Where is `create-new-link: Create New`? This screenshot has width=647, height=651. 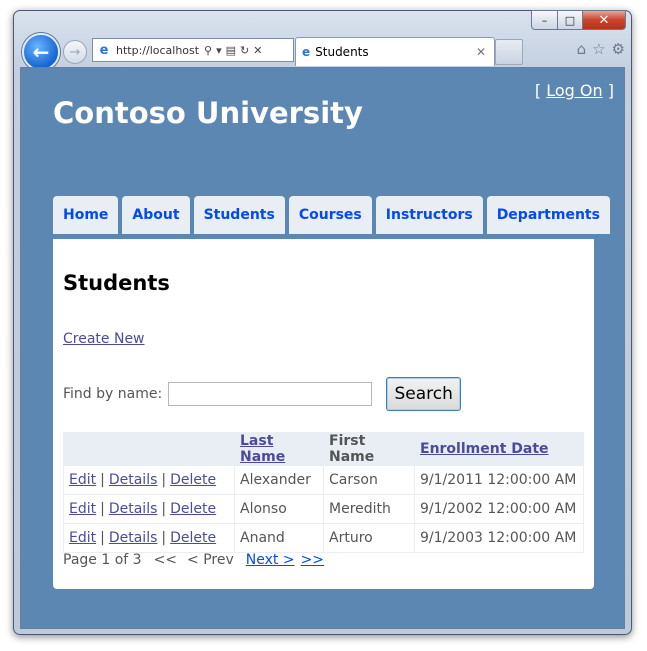
create-new-link: Create New is located at coordinates (104, 339).